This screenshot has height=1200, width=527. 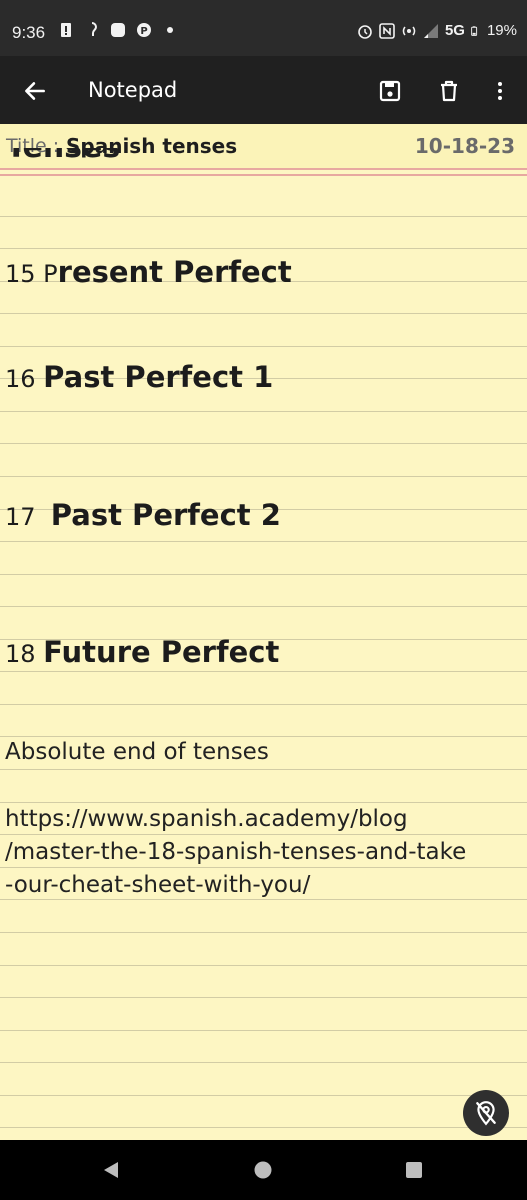 What do you see at coordinates (63, 156) in the screenshot?
I see `partial-line-text: Tenses` at bounding box center [63, 156].